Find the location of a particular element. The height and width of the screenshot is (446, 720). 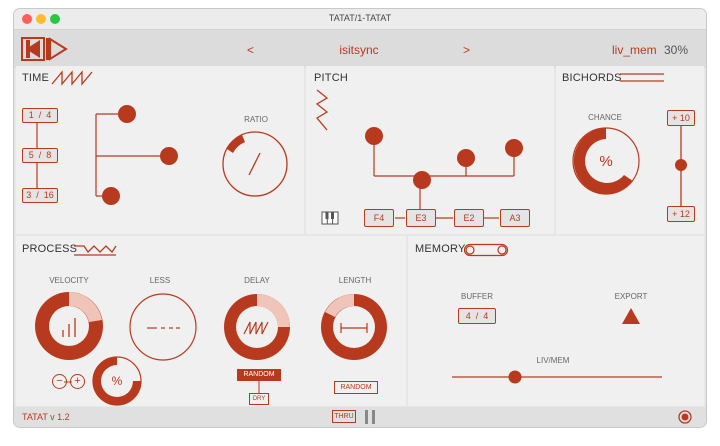

process-title: PROCESS is located at coordinates (50, 249).